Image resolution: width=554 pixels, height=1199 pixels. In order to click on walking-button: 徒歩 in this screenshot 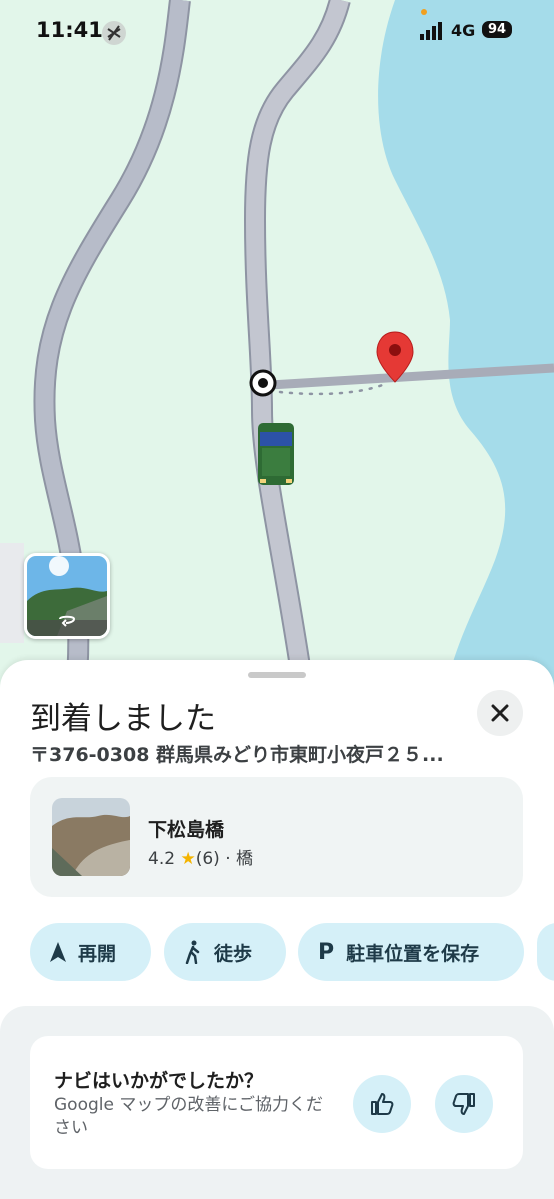, I will do `click(225, 952)`.